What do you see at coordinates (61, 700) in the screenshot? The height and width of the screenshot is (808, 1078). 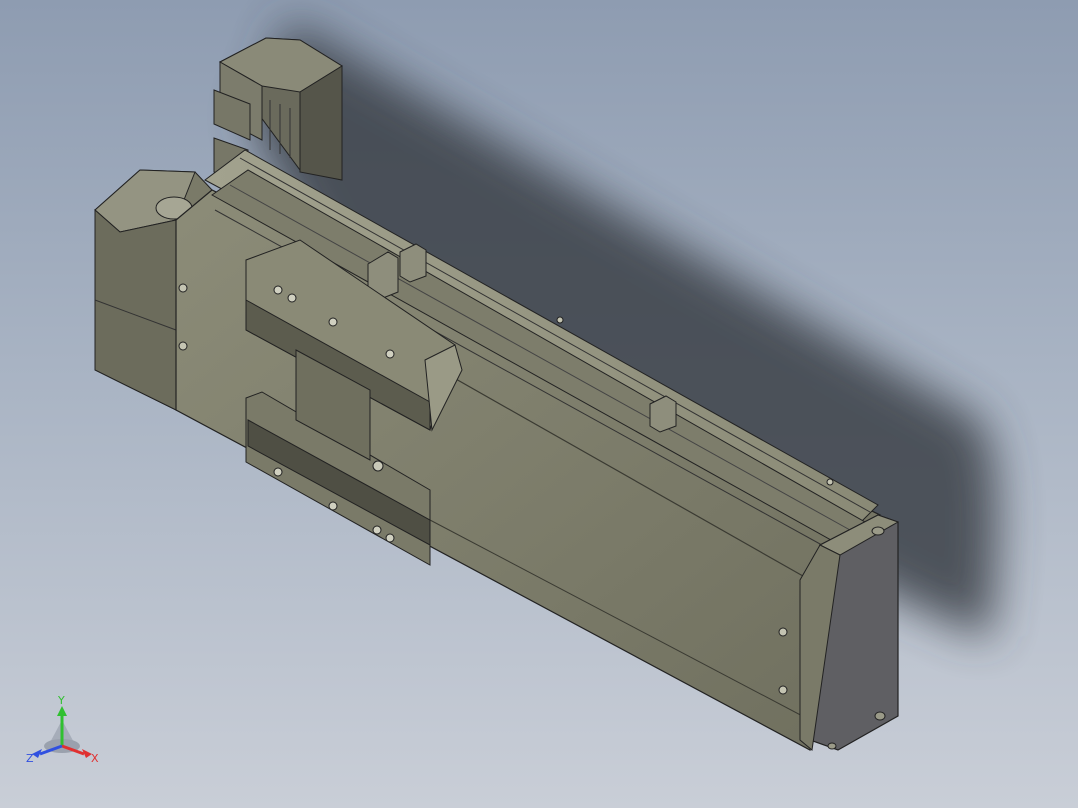 I see `y-axis-label: Y` at bounding box center [61, 700].